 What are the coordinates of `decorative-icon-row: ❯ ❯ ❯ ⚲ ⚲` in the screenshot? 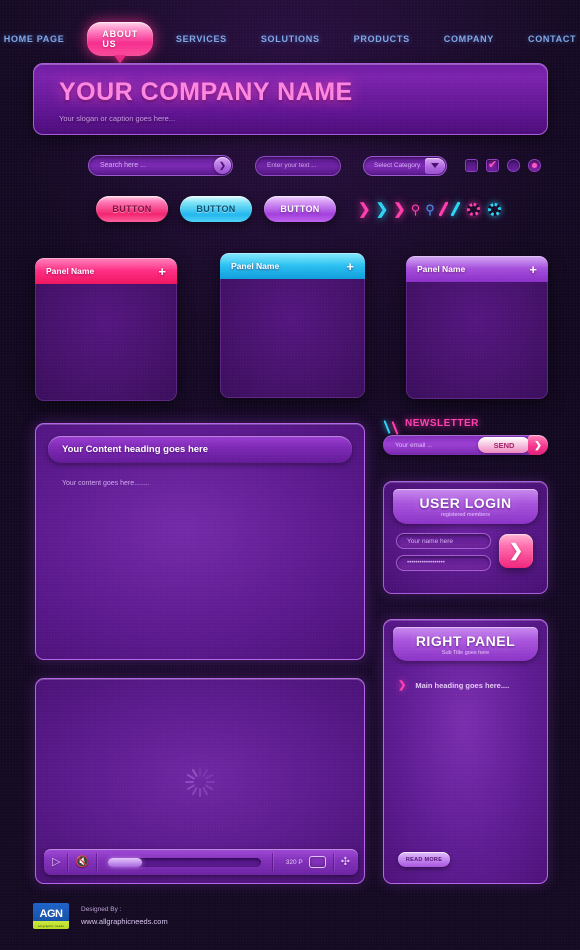 It's located at (429, 209).